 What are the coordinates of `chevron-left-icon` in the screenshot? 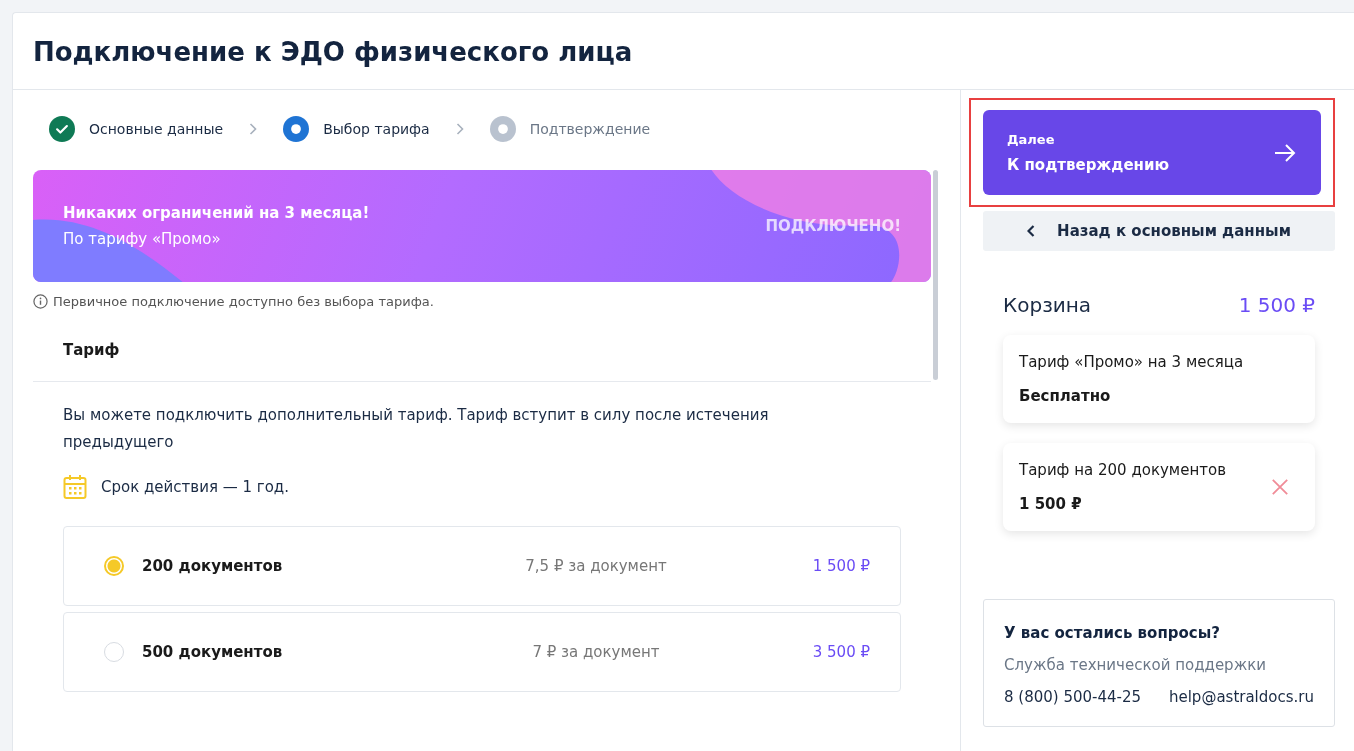 It's located at (1031, 231).